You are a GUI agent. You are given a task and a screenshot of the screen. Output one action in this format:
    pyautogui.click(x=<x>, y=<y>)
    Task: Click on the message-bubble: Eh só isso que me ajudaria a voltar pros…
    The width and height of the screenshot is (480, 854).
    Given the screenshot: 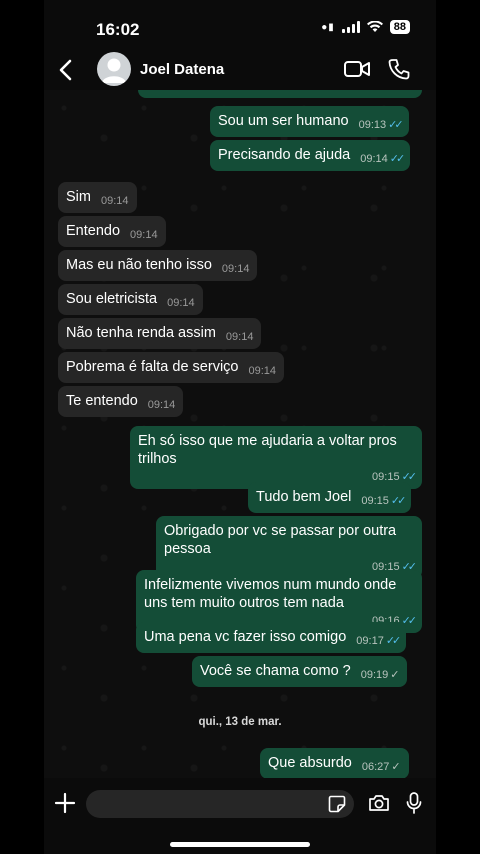 What is the action you would take?
    pyautogui.click(x=276, y=457)
    